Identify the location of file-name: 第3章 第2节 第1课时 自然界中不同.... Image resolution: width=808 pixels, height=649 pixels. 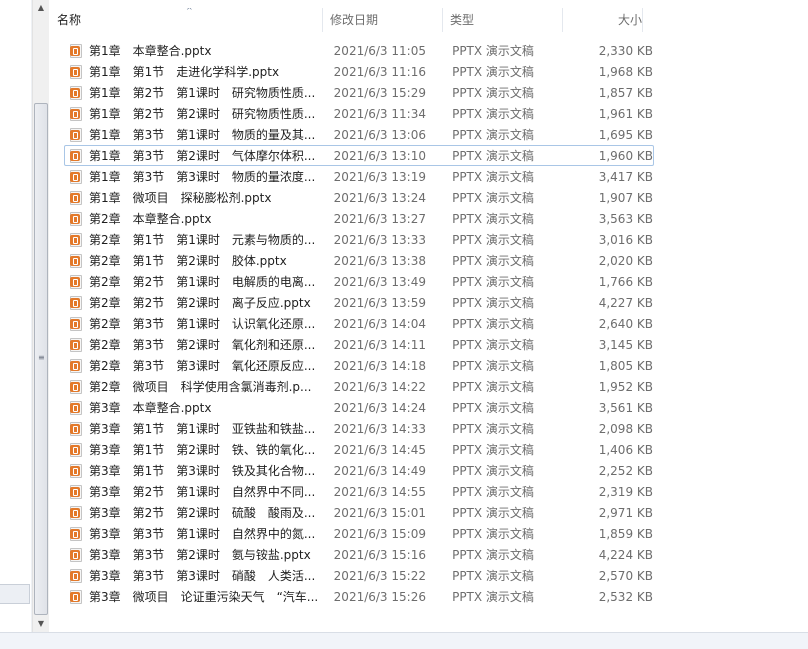
(202, 492).